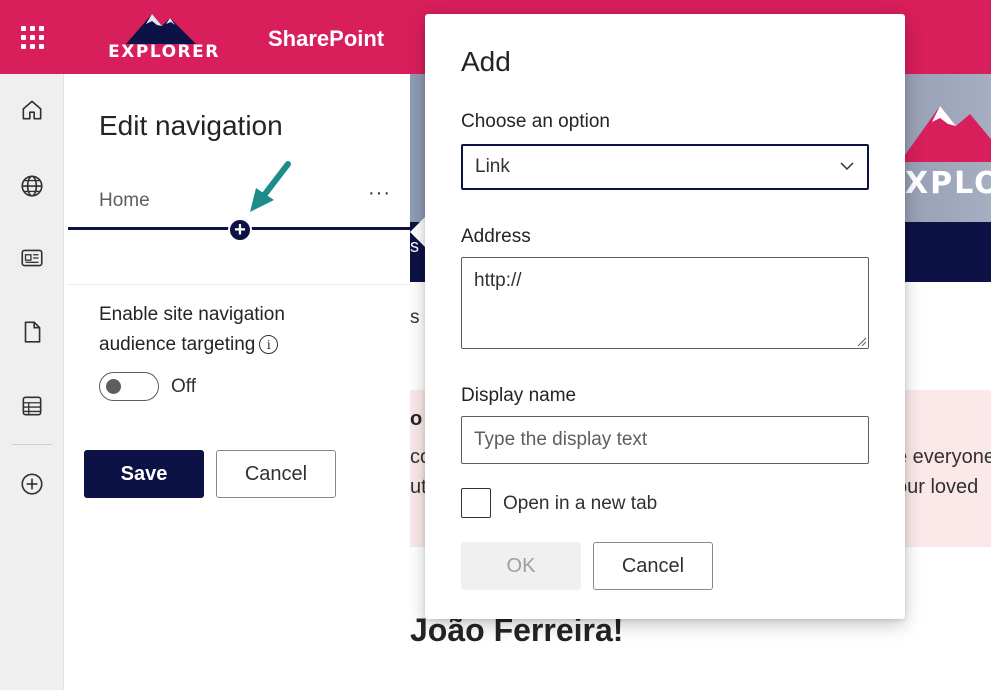  I want to click on toggle-state-label: Off, so click(183, 386).